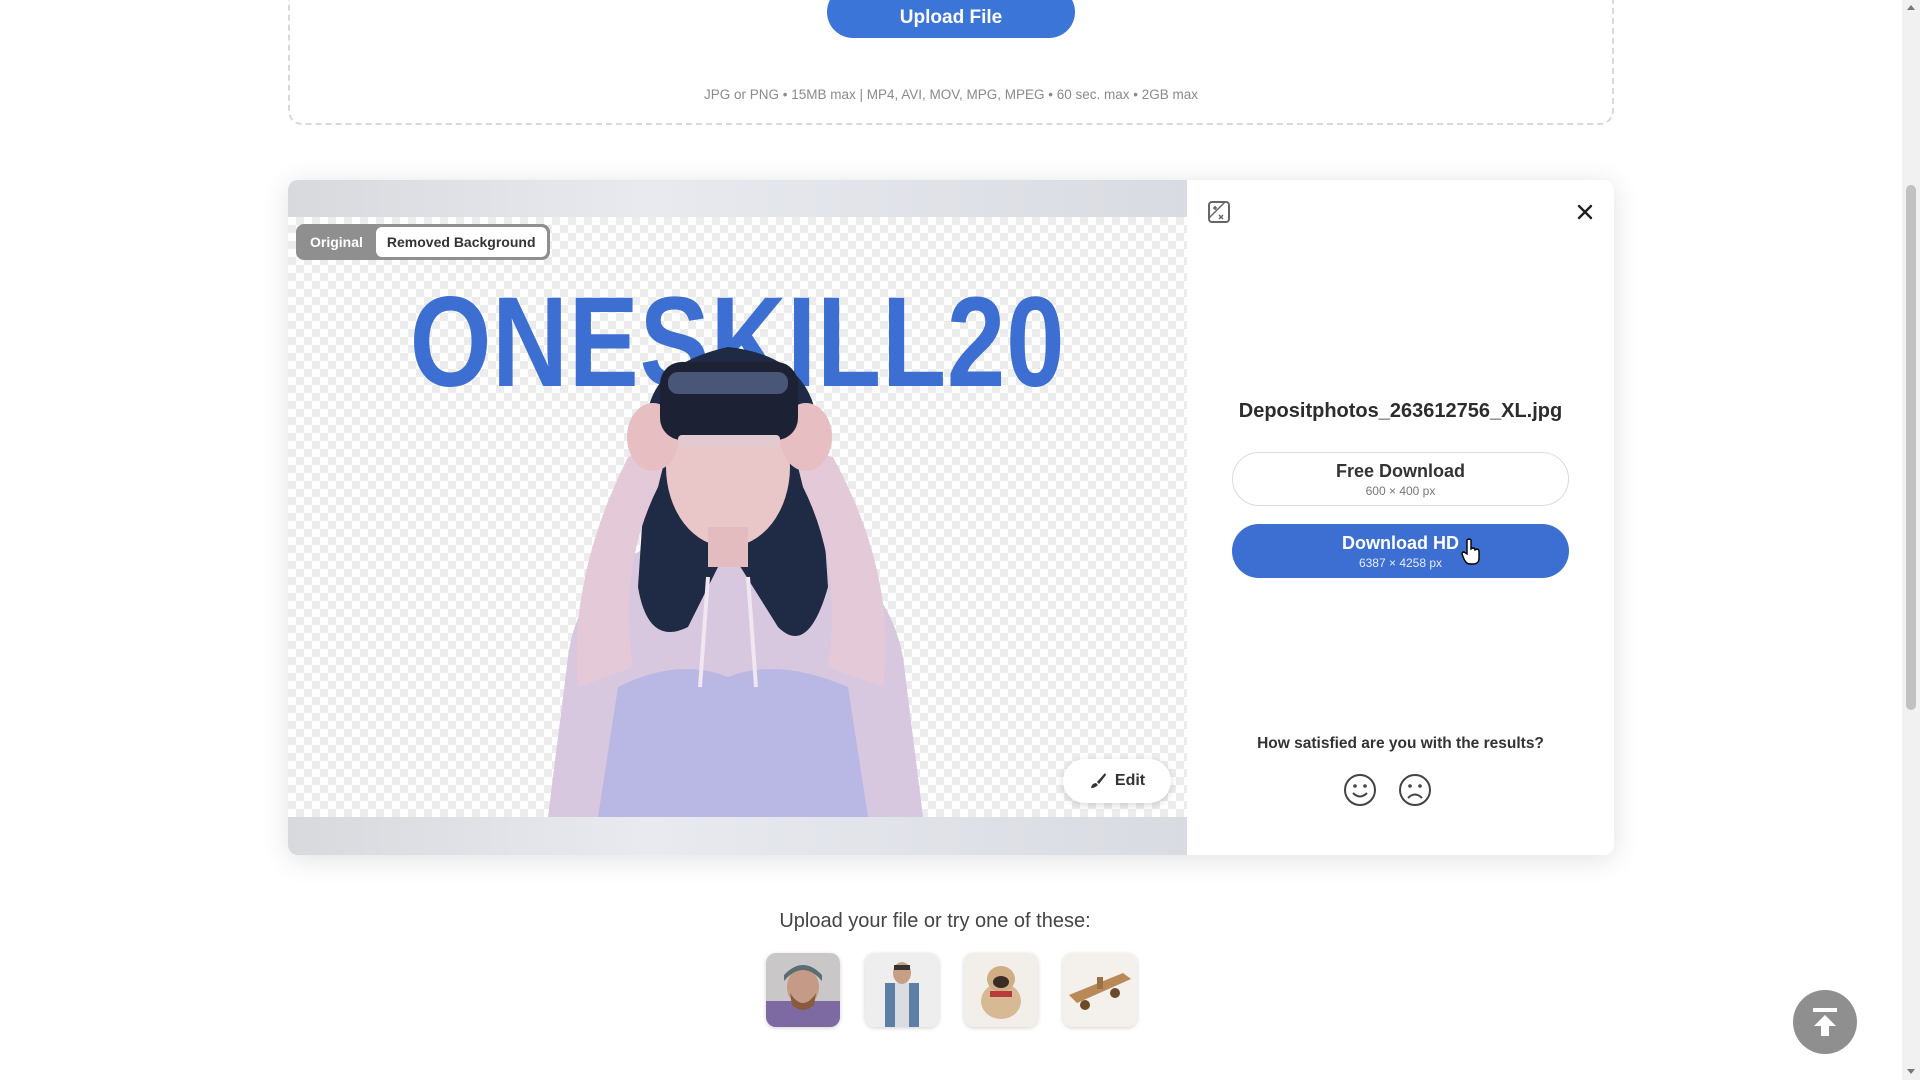  What do you see at coordinates (1911, 1071) in the screenshot?
I see `scroll-down-arrow-icon` at bounding box center [1911, 1071].